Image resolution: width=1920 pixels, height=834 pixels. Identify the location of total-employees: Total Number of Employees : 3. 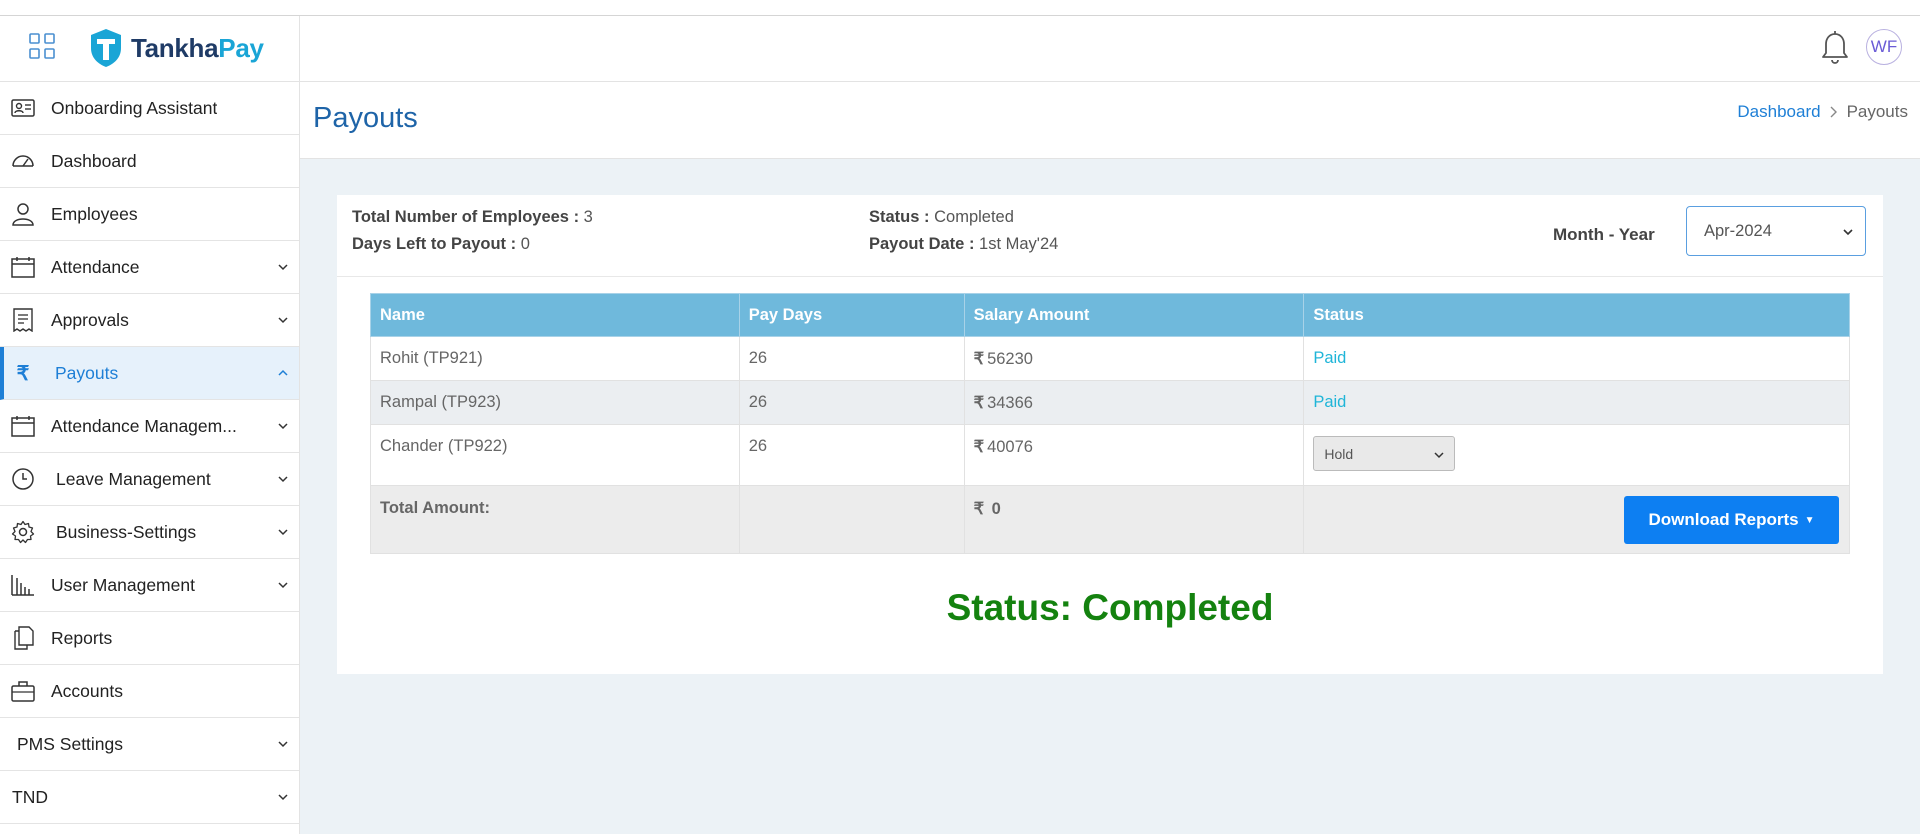
(472, 217).